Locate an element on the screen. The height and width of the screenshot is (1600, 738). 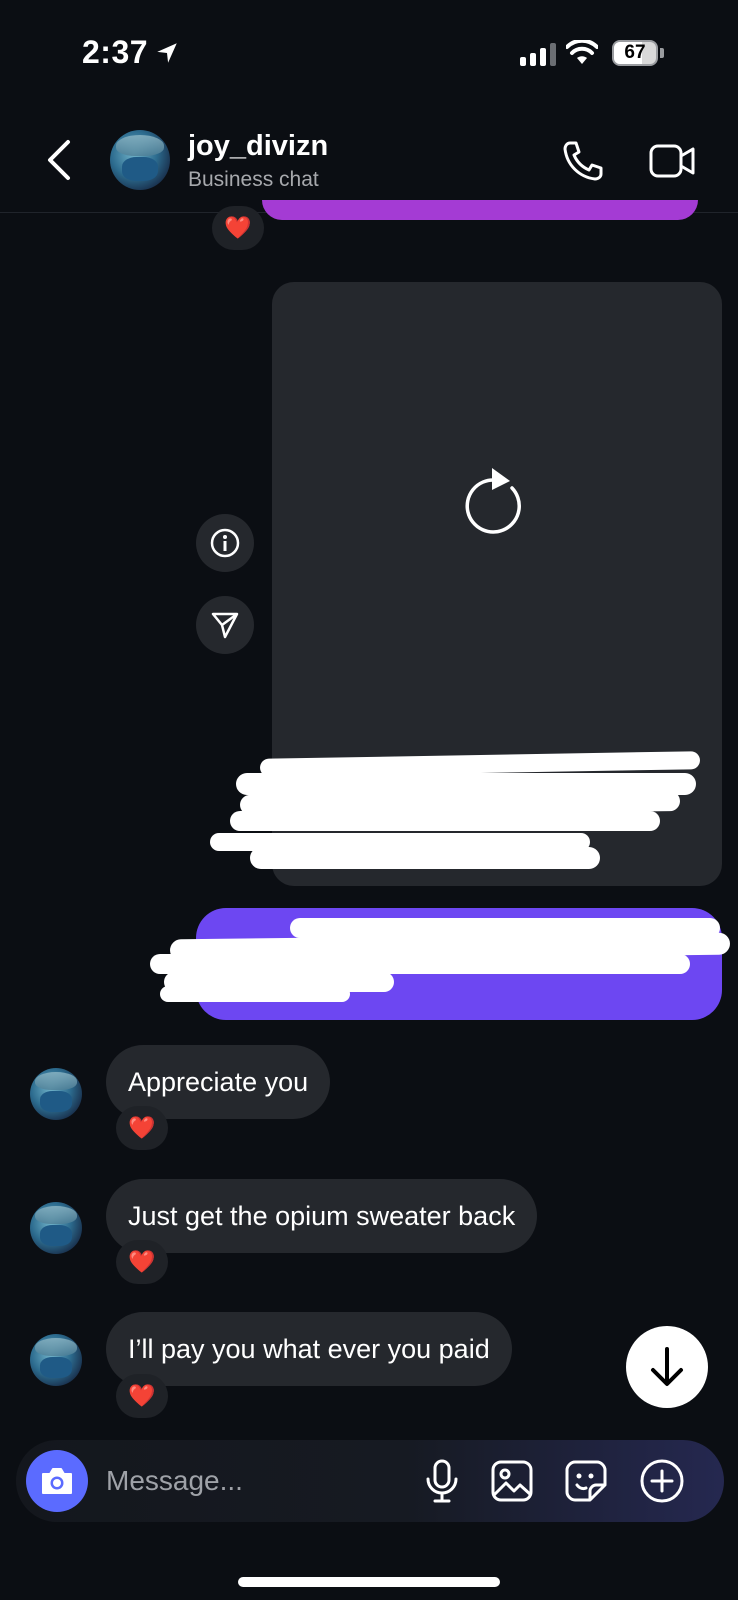
share-button is located at coordinates (225, 625).